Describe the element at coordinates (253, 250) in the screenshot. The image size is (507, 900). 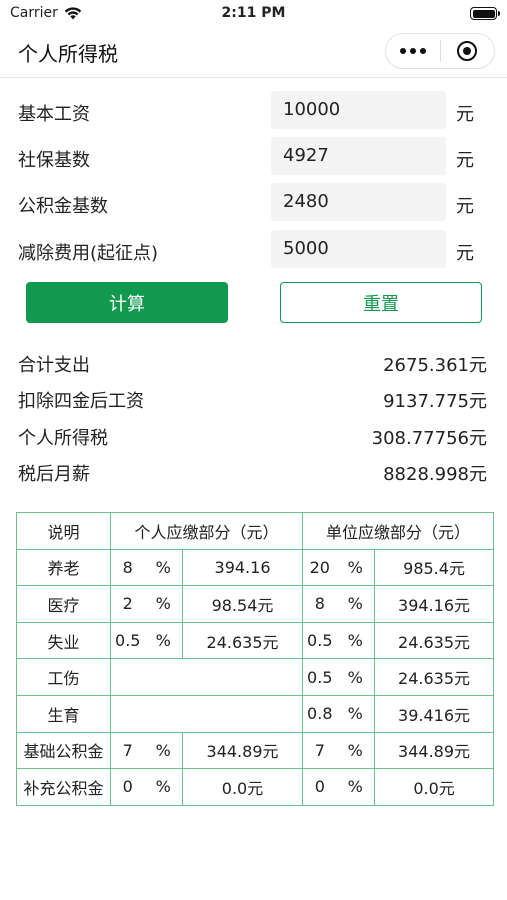
I see `form-row-deduction: 减除费用(起征点) 5000 元` at that location.